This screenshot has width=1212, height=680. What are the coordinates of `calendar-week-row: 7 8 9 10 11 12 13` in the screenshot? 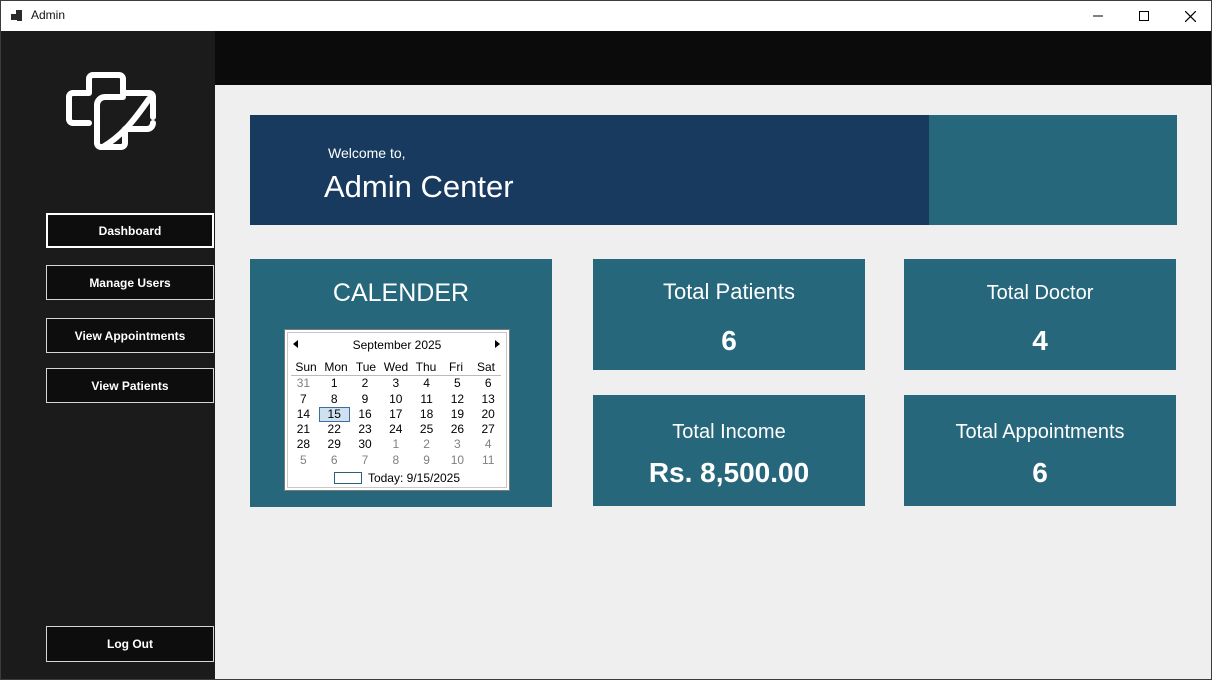 It's located at (396, 399).